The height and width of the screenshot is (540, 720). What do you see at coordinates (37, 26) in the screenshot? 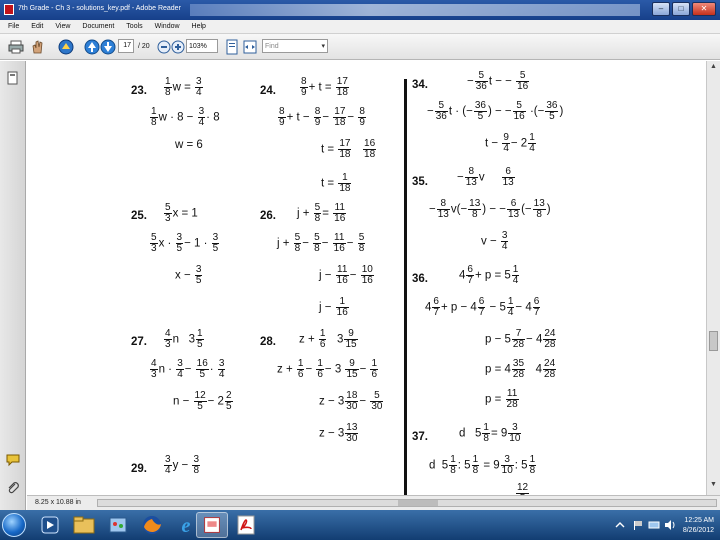
I see `menu-edit: Edit` at bounding box center [37, 26].